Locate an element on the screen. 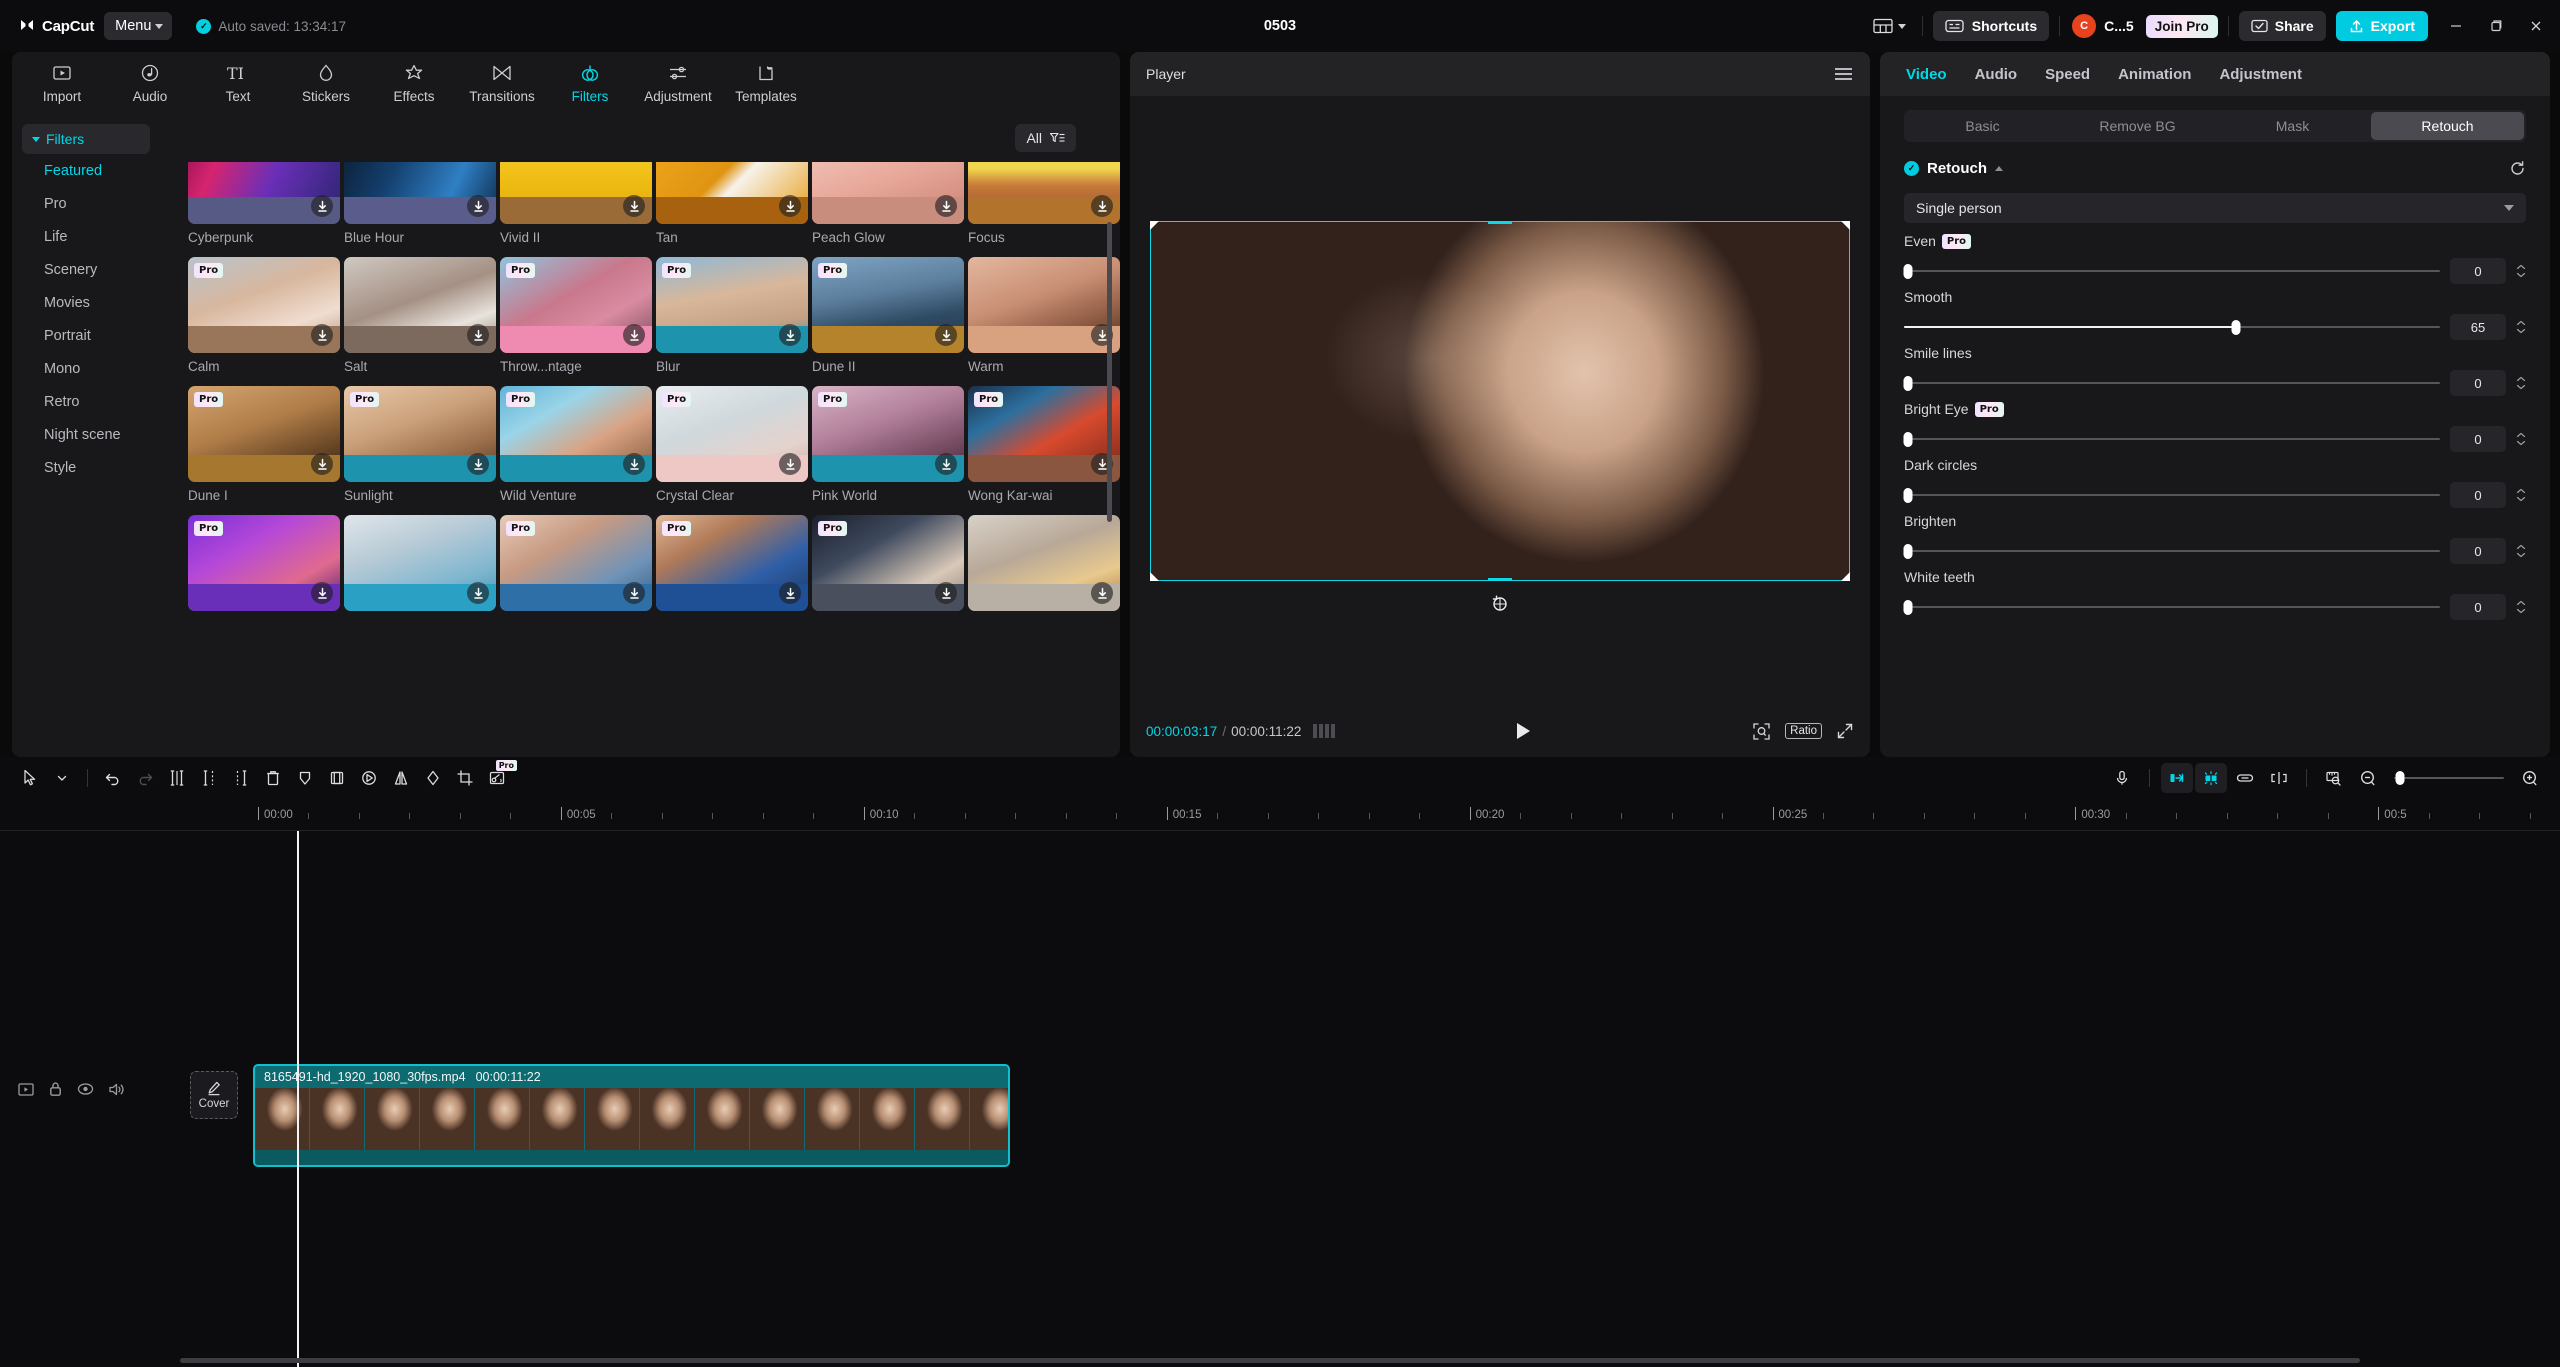  tab-speed: Speed is located at coordinates (2067, 74).